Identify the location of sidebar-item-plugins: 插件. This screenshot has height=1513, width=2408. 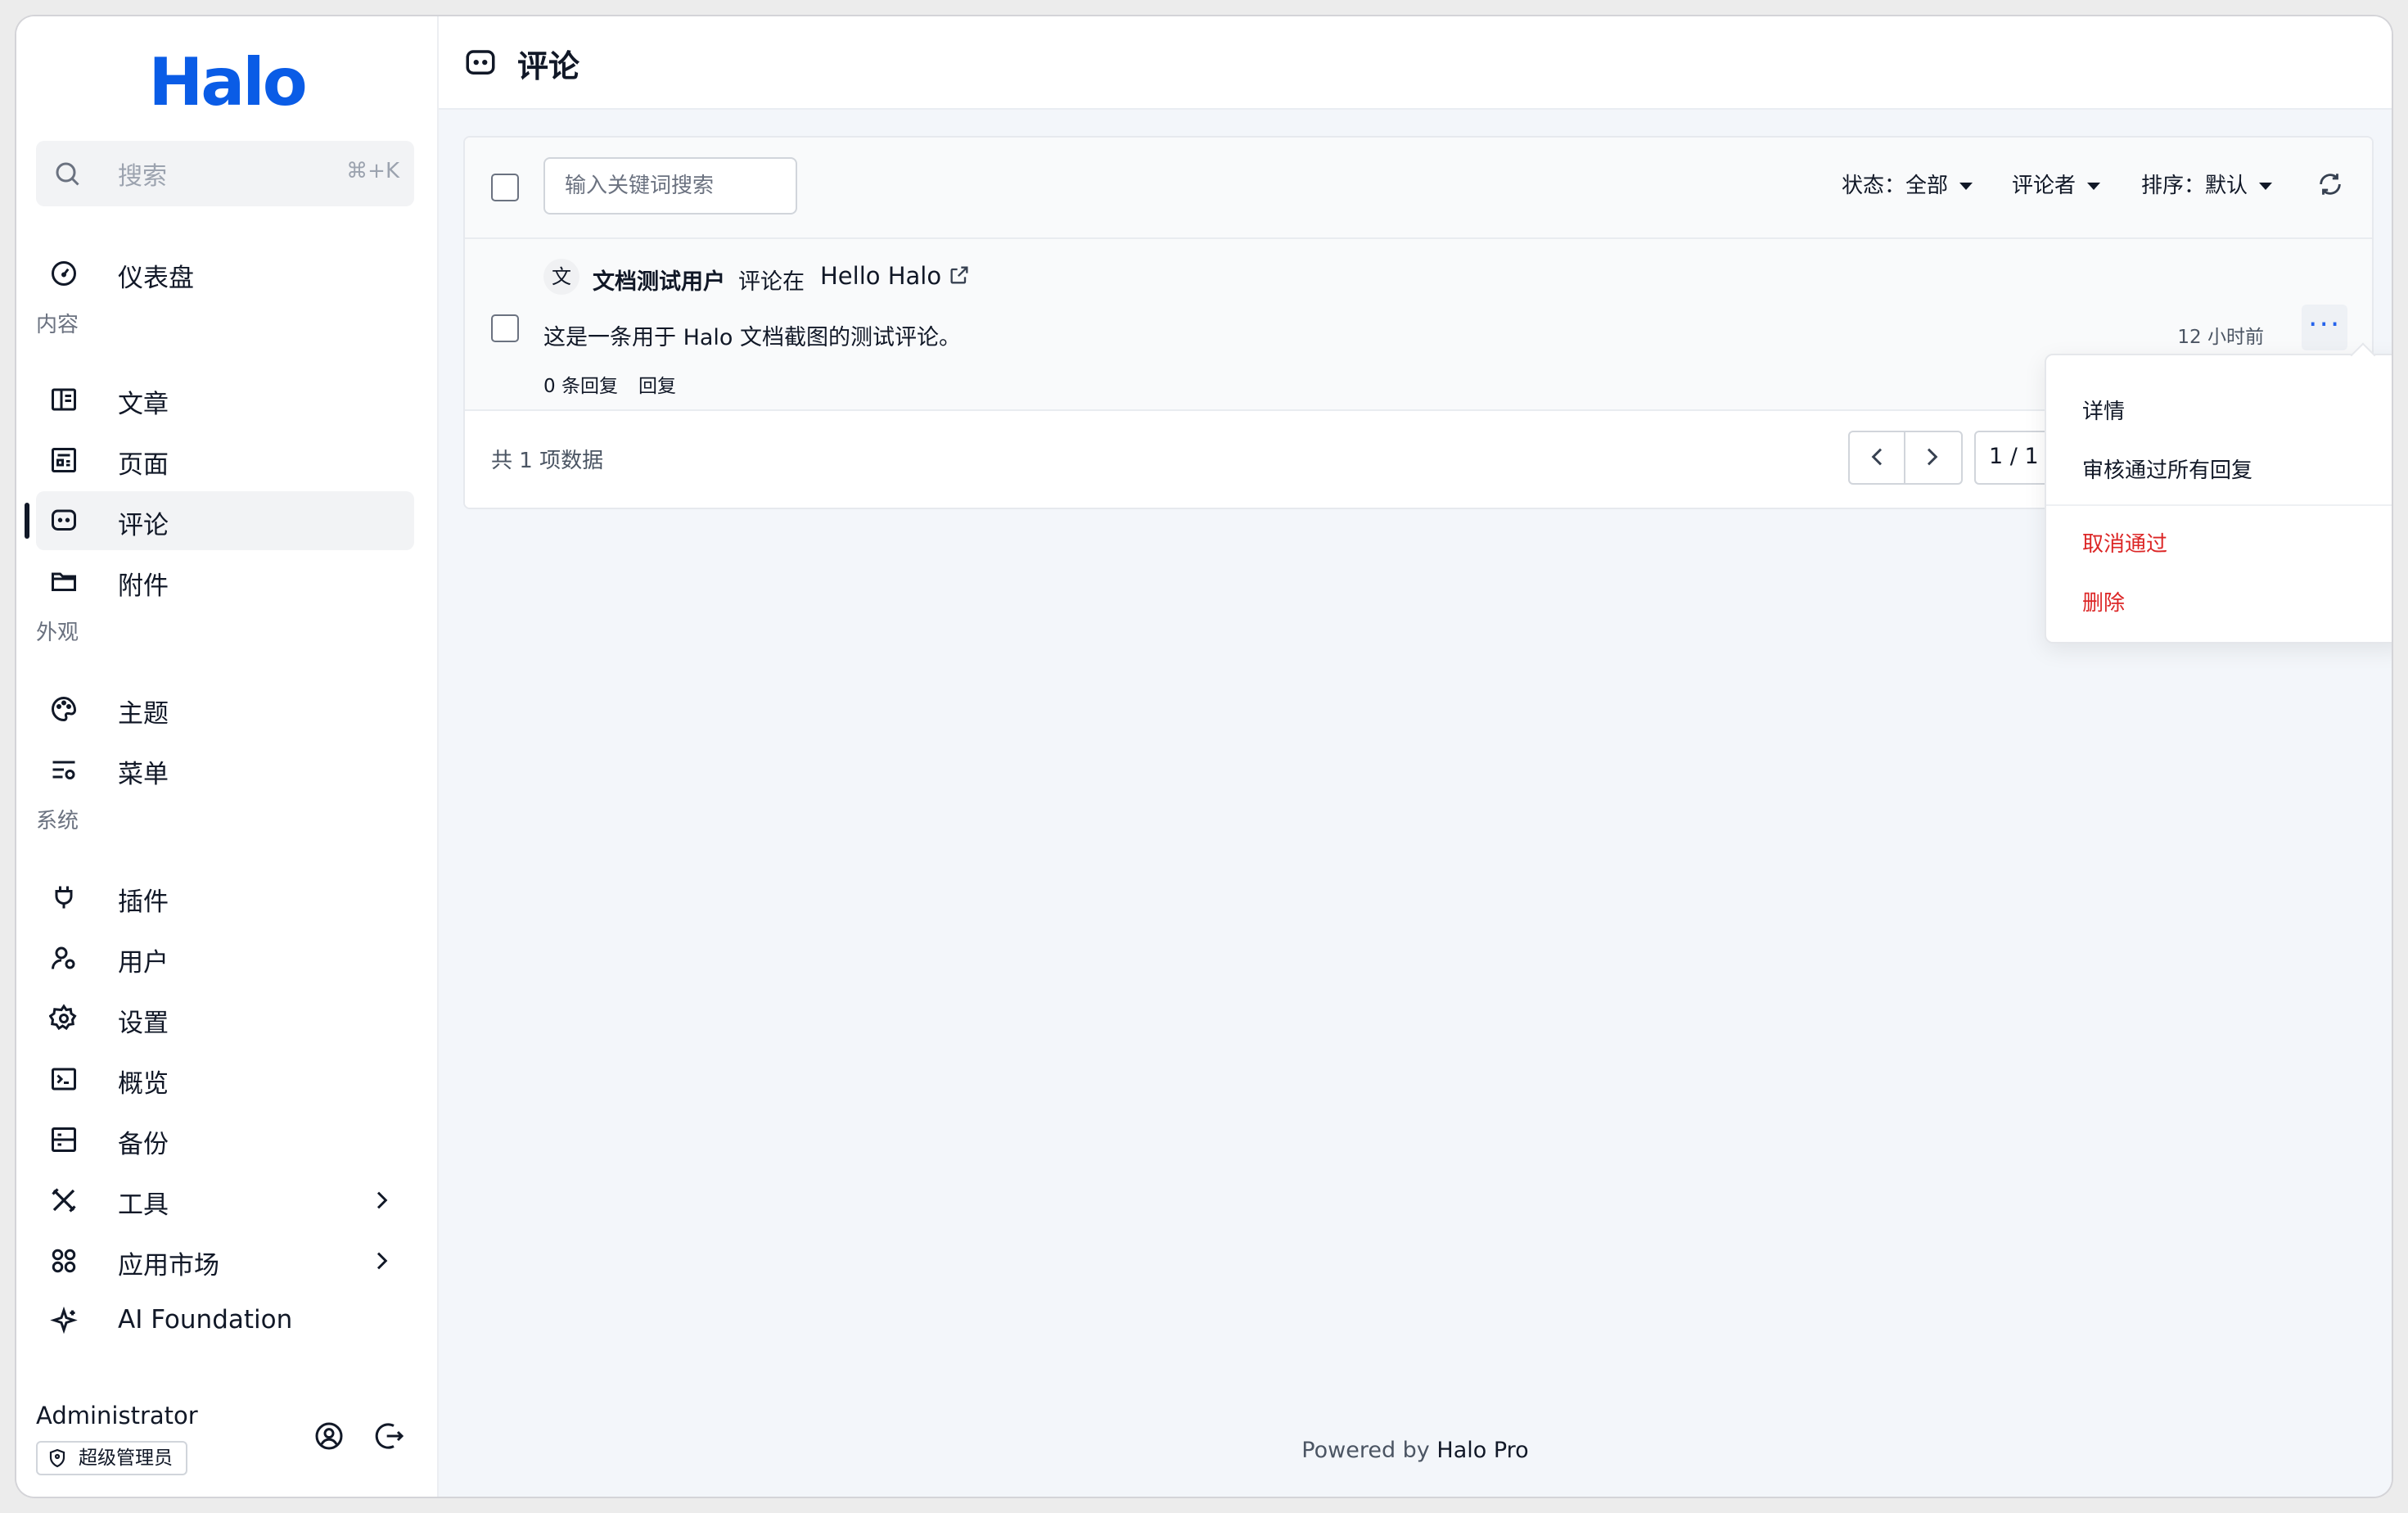
(225, 897).